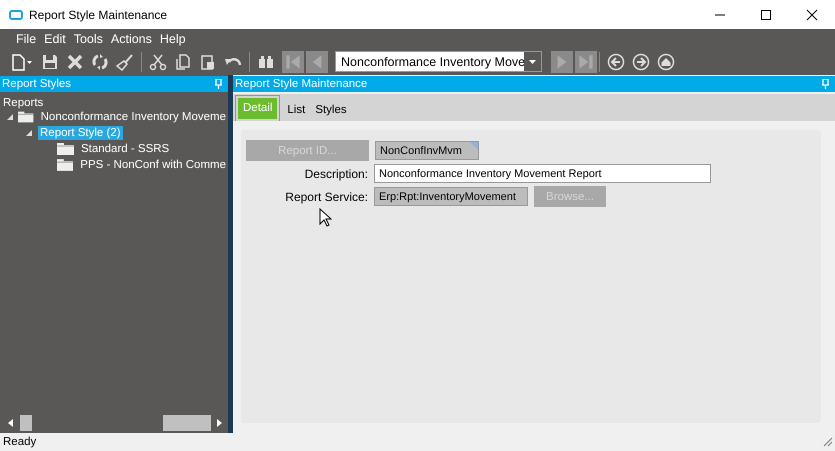  I want to click on menu-item: Tools, so click(88, 39).